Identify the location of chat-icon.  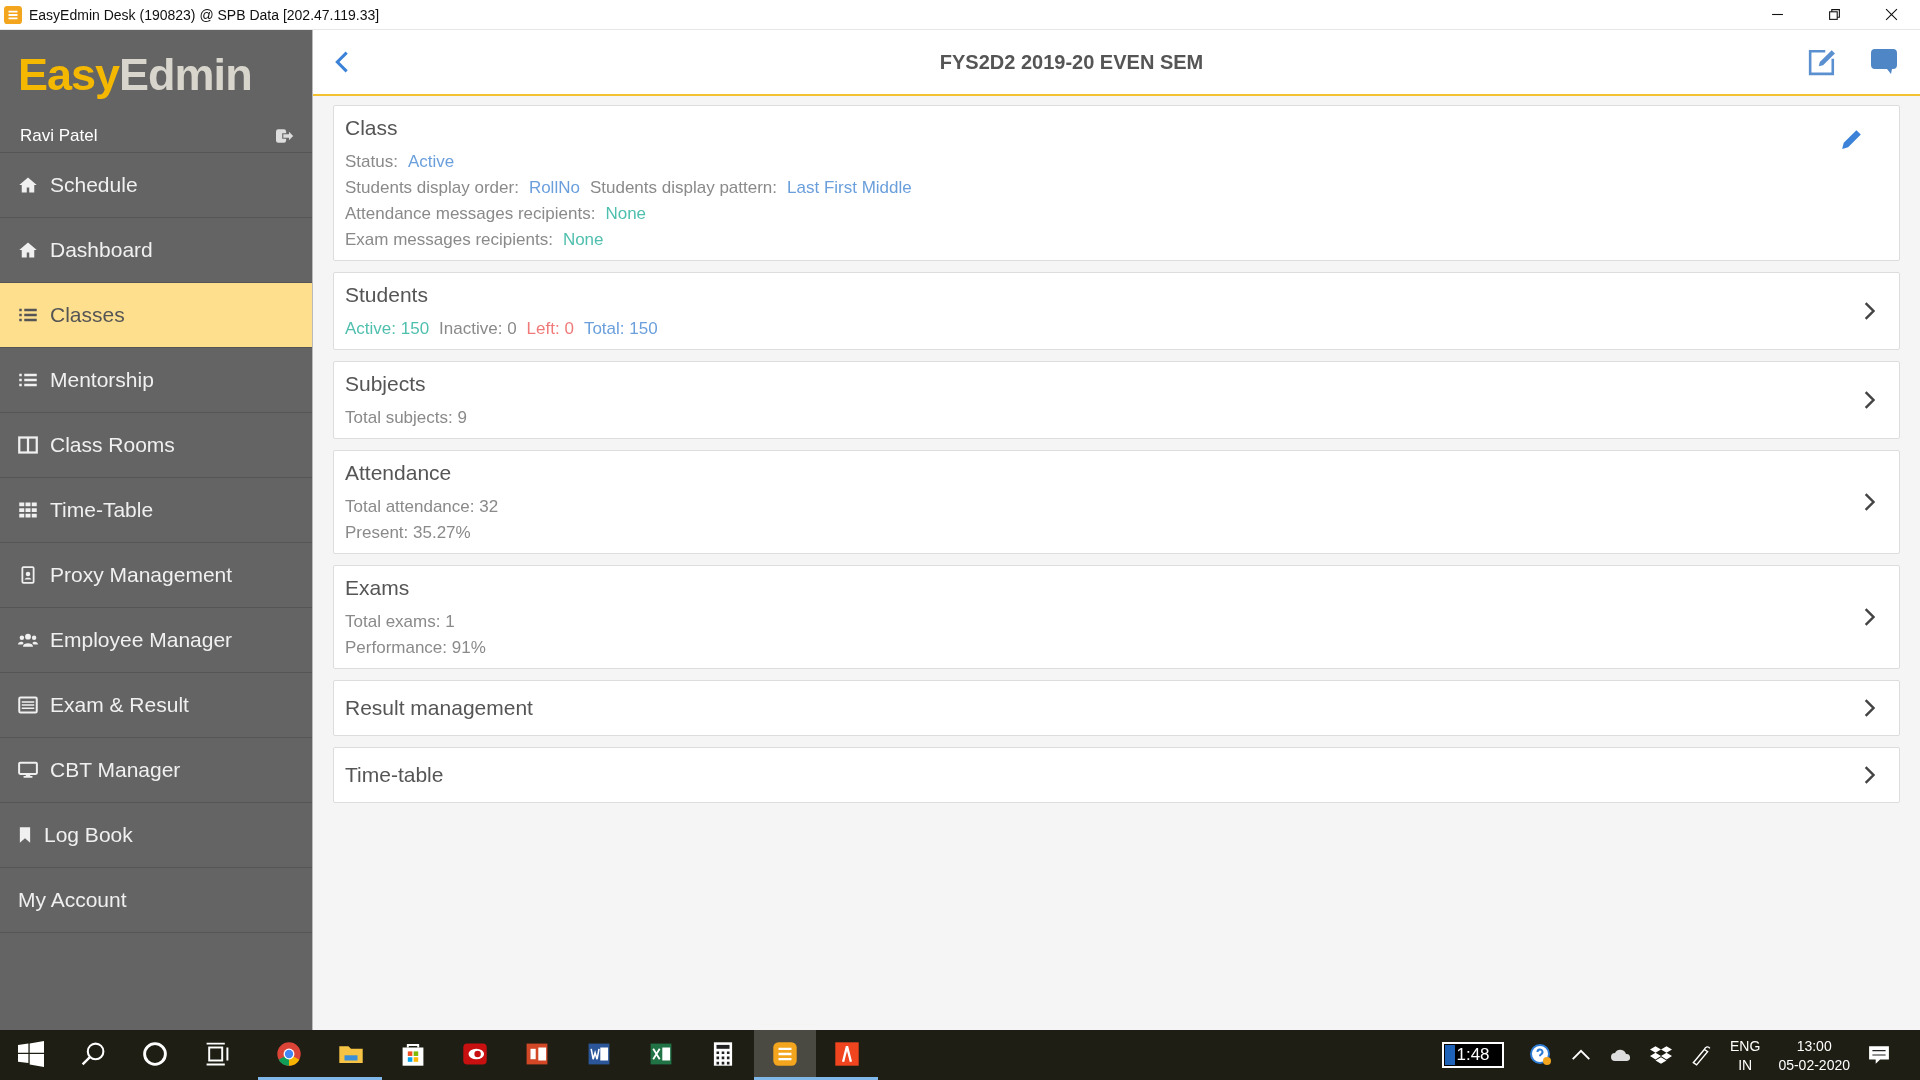
(1884, 62).